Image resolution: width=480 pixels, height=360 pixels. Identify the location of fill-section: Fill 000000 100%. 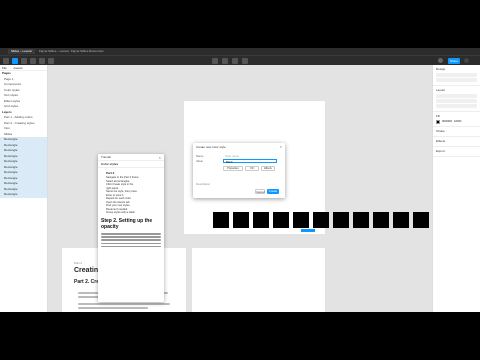
(456, 119).